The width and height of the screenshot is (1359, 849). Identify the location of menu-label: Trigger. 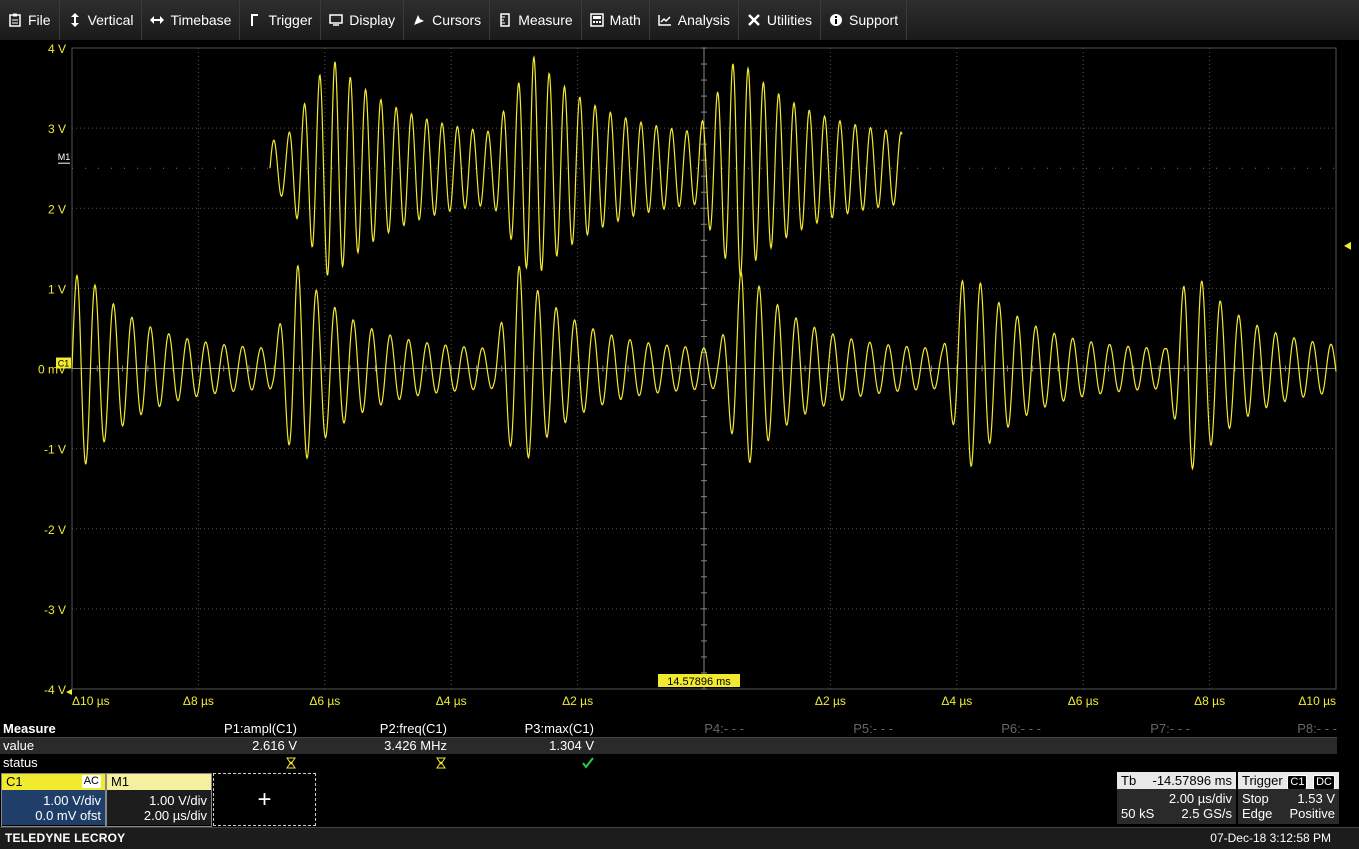
(290, 20).